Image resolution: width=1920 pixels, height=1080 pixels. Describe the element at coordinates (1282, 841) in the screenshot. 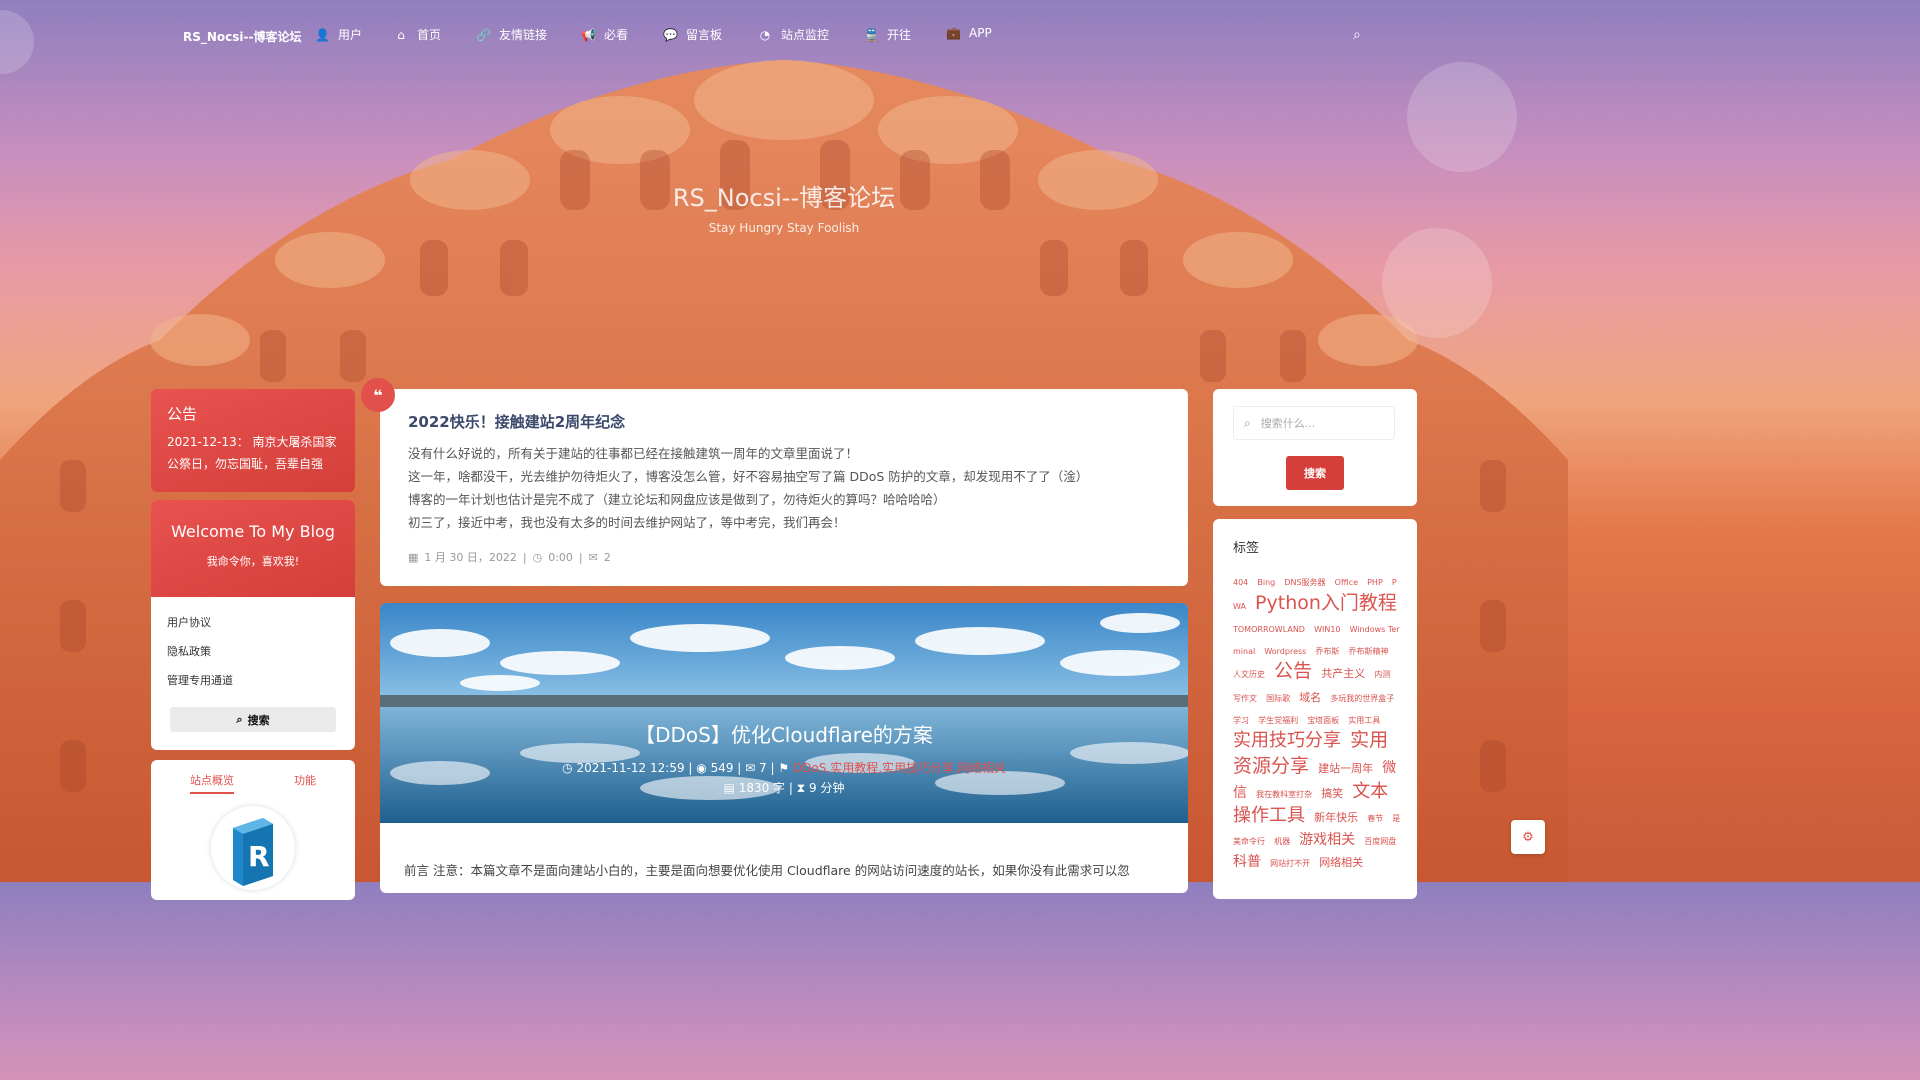

I see `tag-link: 机器` at that location.